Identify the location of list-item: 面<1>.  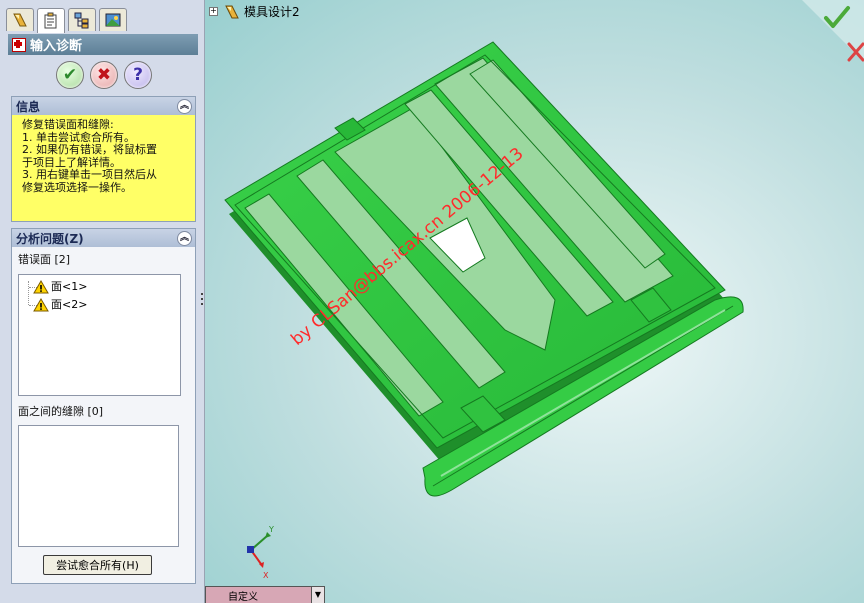
(60, 286).